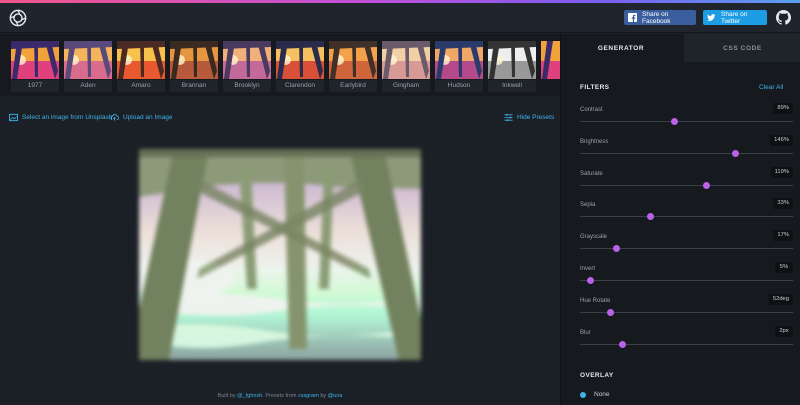 This screenshot has width=800, height=405. What do you see at coordinates (591, 110) in the screenshot?
I see `filter-label: Contrast` at bounding box center [591, 110].